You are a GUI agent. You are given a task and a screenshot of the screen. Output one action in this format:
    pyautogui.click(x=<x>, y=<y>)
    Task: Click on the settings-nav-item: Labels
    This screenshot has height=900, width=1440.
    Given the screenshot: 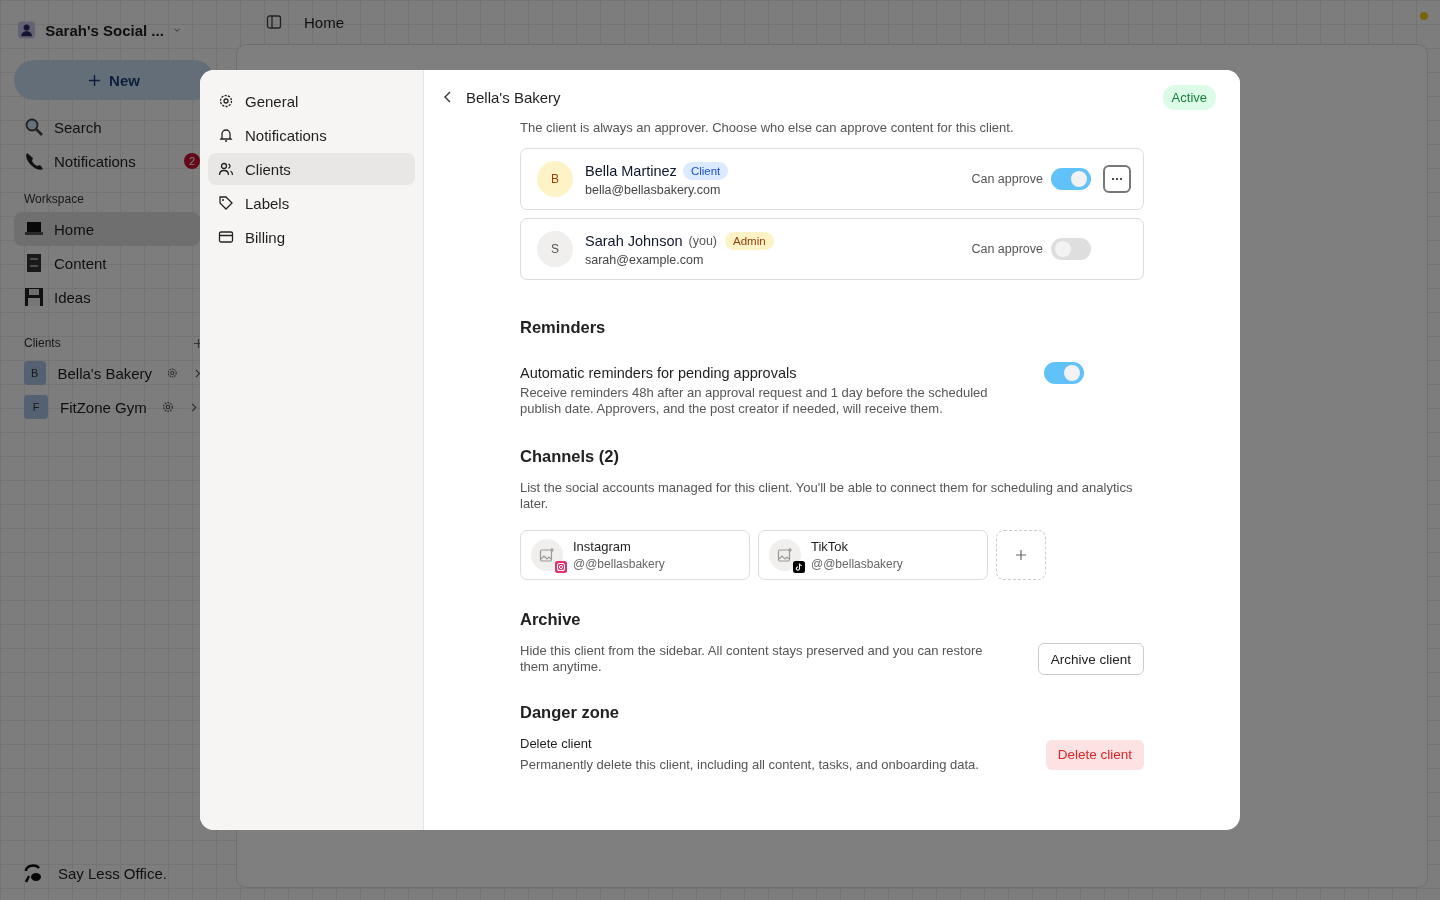 What is the action you would take?
    pyautogui.click(x=311, y=203)
    